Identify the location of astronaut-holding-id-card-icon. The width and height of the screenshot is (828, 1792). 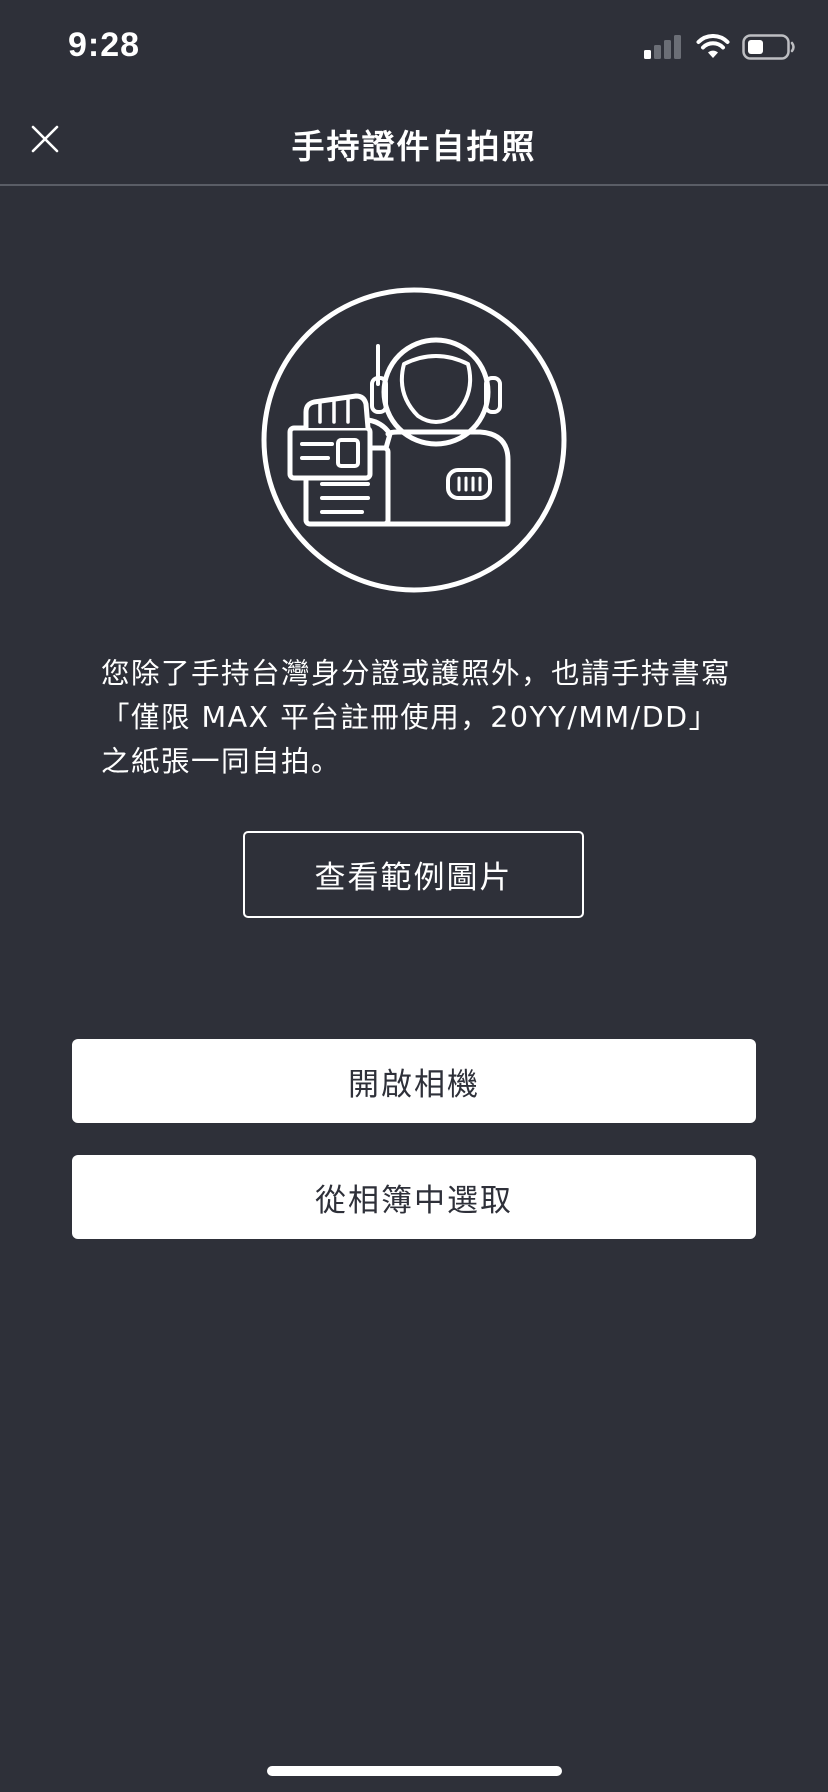
(414, 440).